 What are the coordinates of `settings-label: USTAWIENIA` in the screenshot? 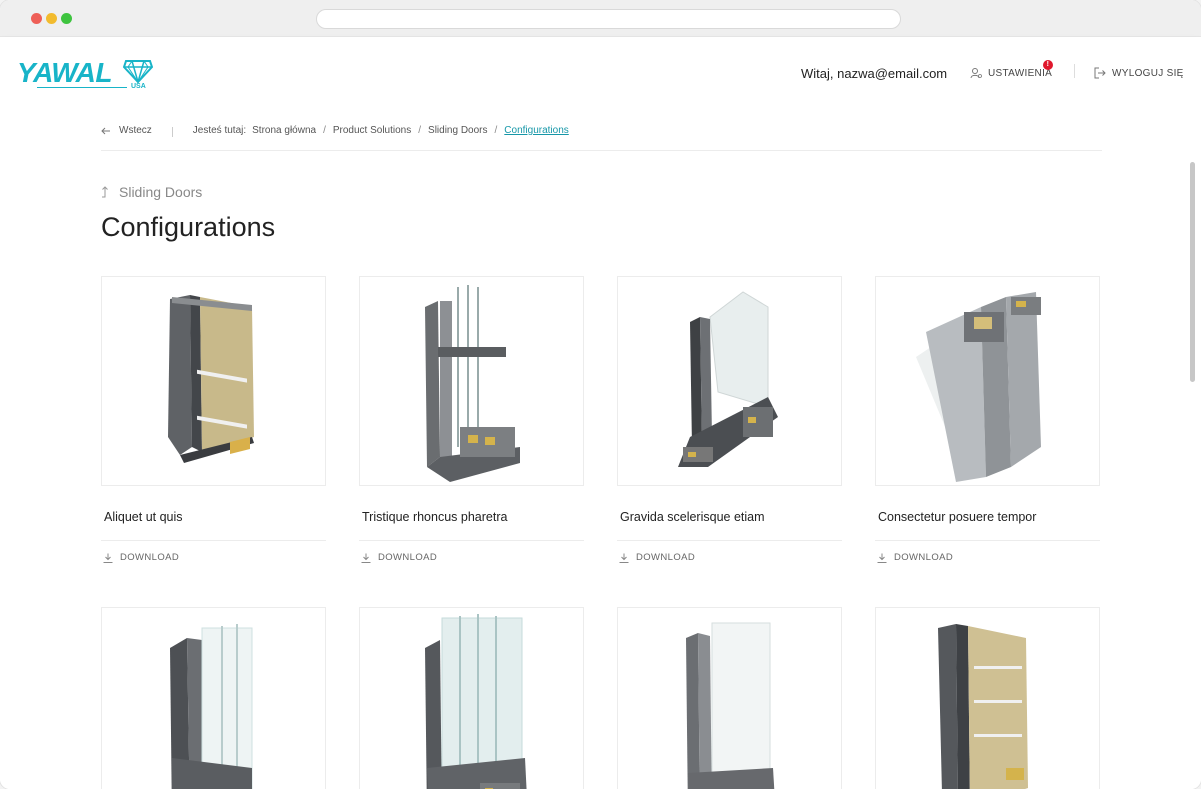 It's located at (1020, 73).